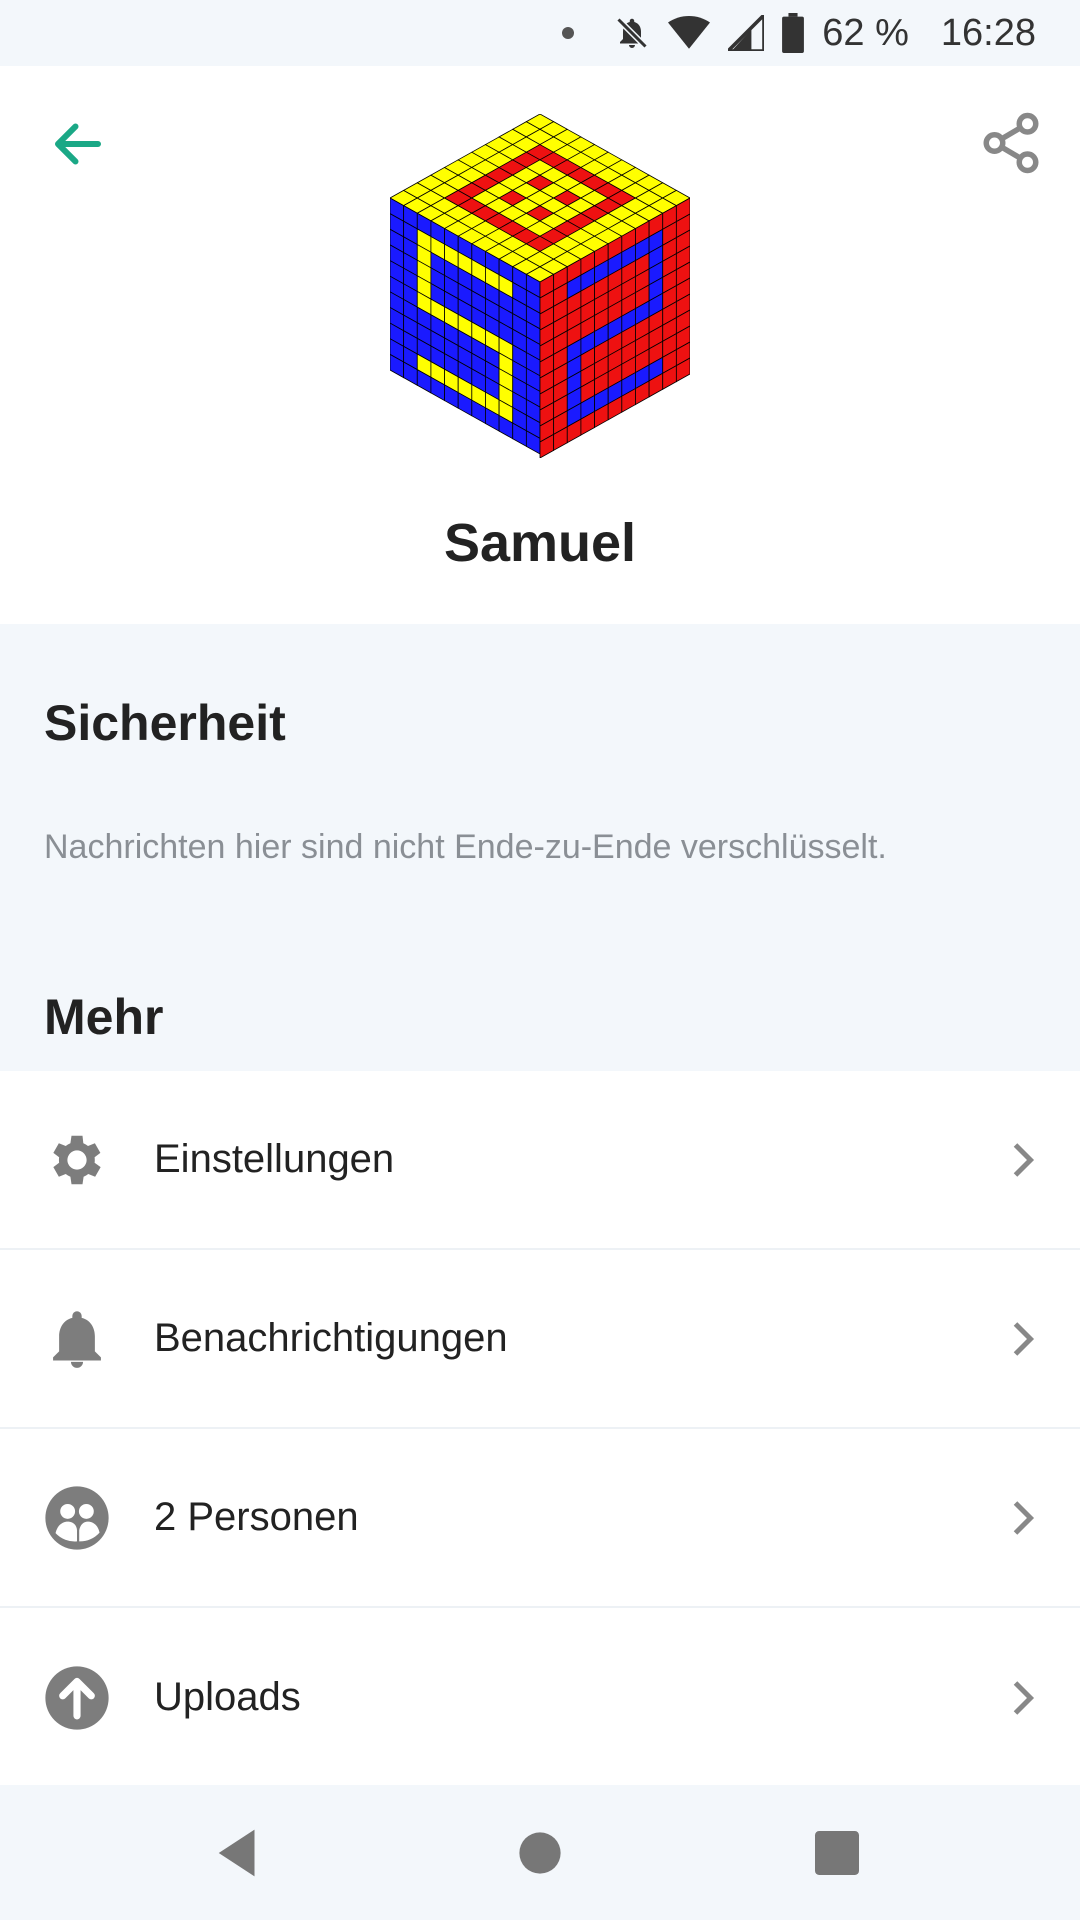 The image size is (1080, 1920). Describe the element at coordinates (837, 1853) in the screenshot. I see `recents-square-icon` at that location.